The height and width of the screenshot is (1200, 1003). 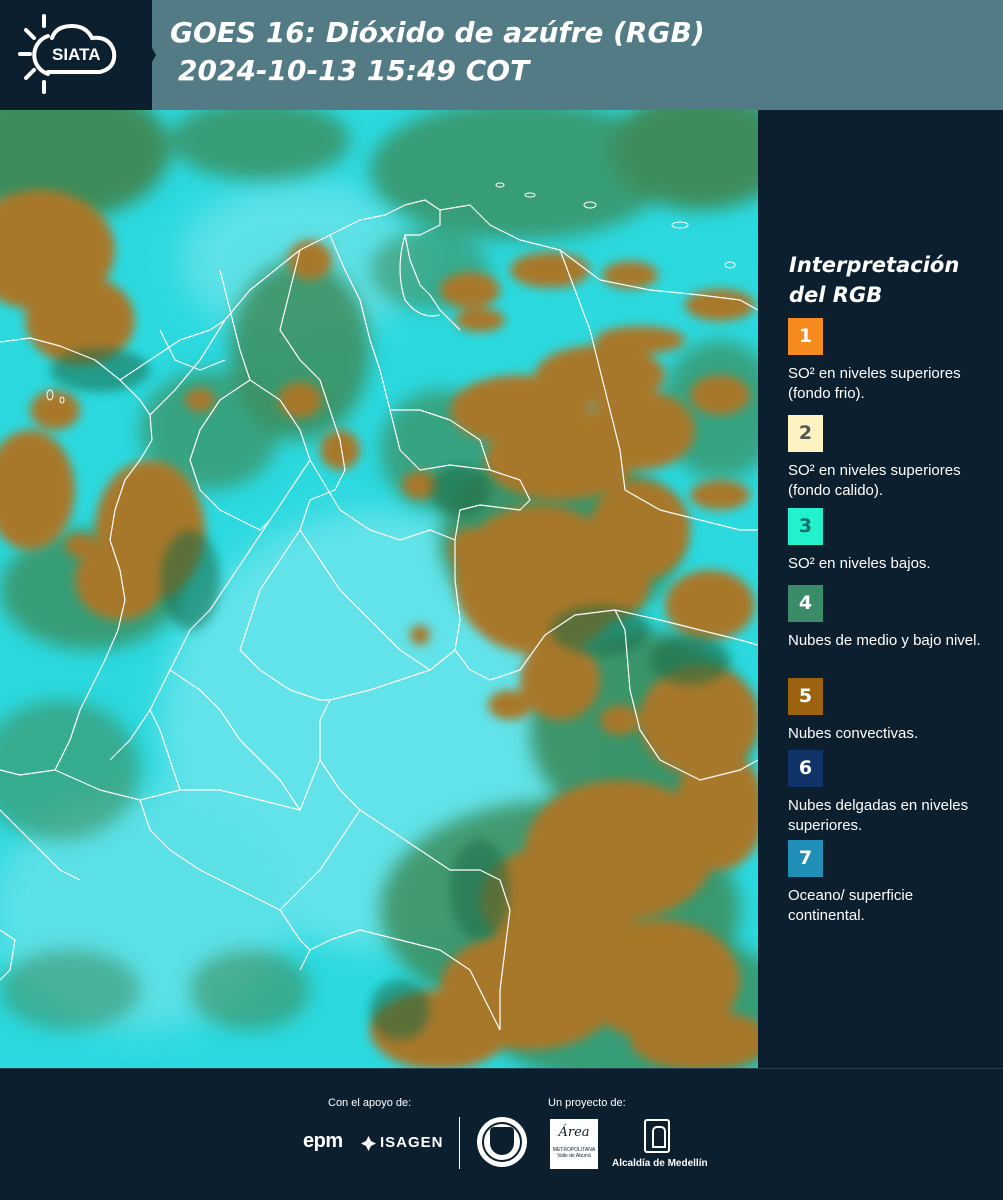 What do you see at coordinates (574, 1132) in the screenshot?
I see `amva-text: Área` at bounding box center [574, 1132].